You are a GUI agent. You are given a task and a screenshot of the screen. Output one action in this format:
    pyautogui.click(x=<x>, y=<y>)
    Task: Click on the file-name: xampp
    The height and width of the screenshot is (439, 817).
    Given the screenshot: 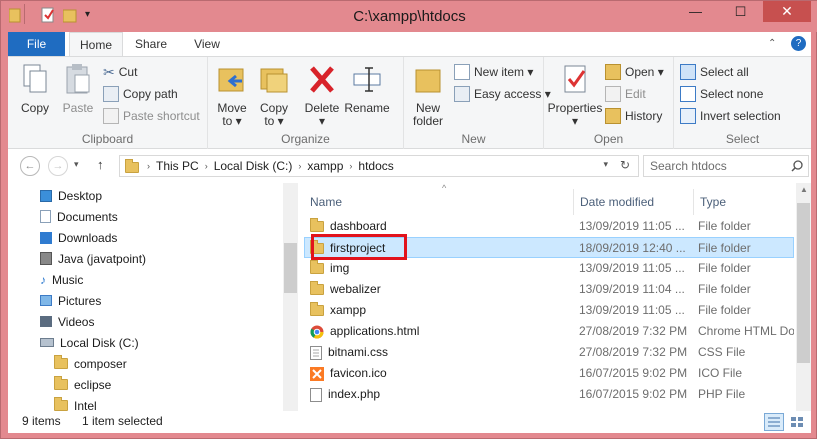 What is the action you would take?
    pyautogui.click(x=348, y=310)
    